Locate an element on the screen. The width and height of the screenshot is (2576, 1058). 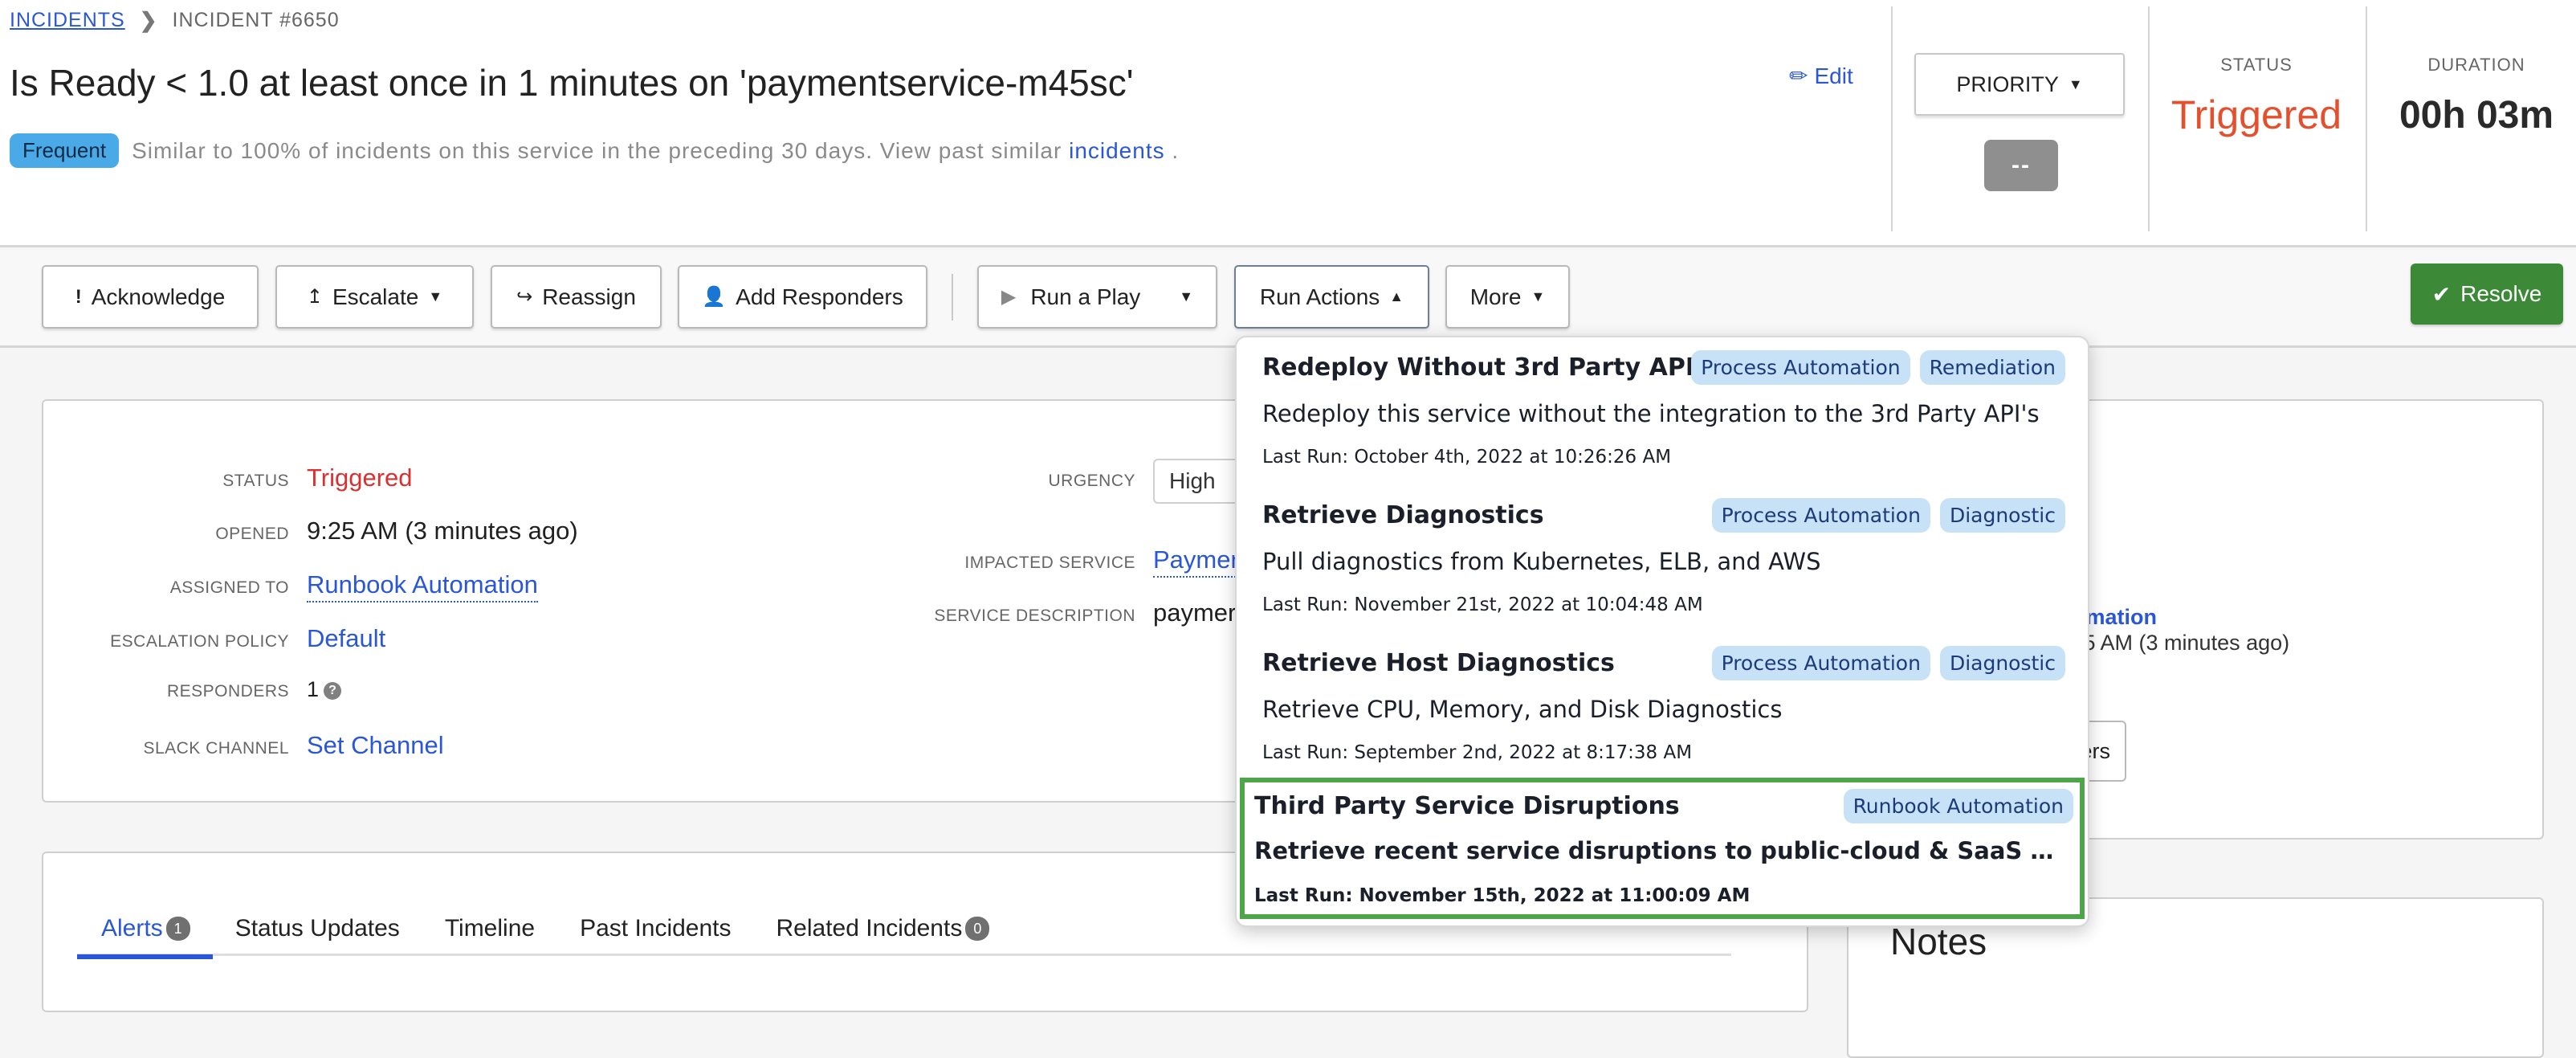
detail-row-service-description: SERVICE DESCRIPTION paymer is located at coordinates (1041, 612).